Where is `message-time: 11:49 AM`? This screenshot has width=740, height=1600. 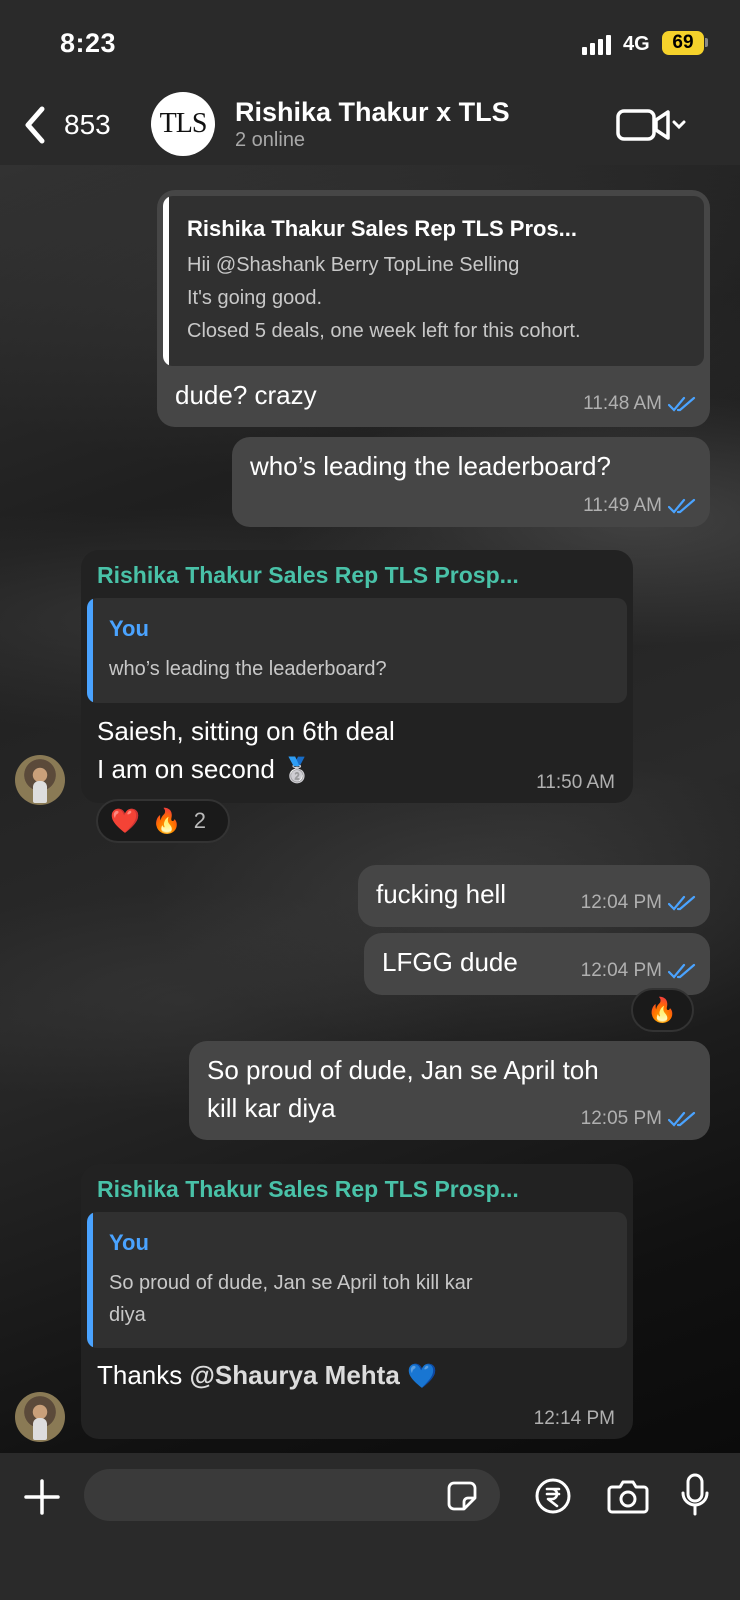
message-time: 11:49 AM is located at coordinates (622, 505).